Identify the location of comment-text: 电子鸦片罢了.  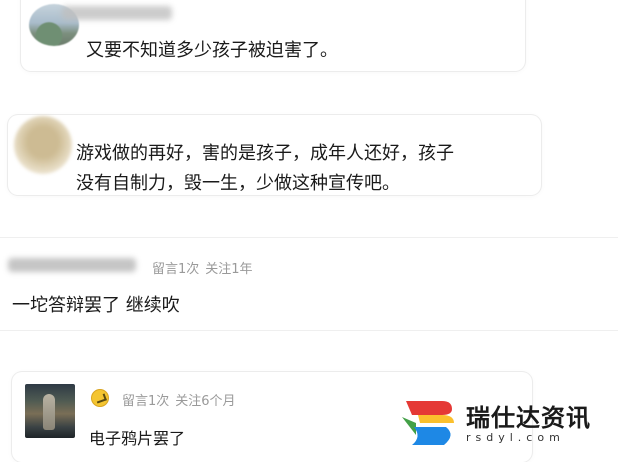
(137, 438).